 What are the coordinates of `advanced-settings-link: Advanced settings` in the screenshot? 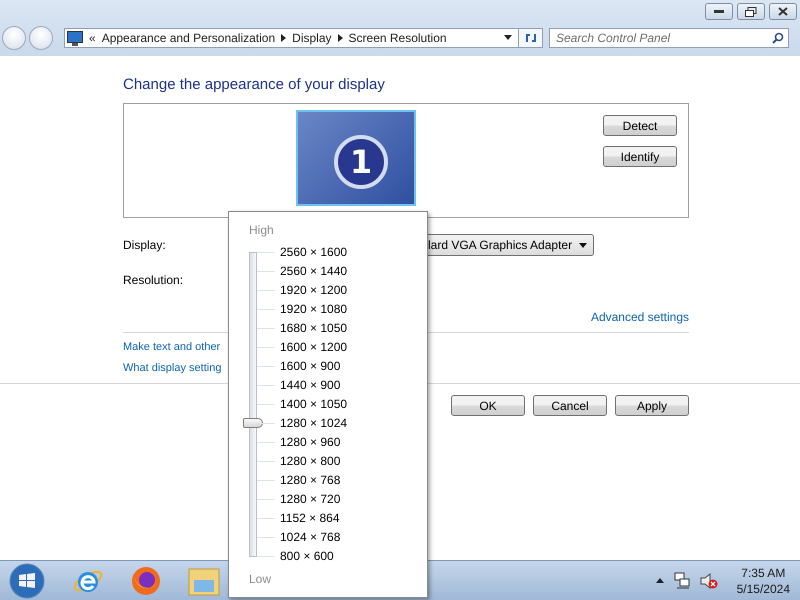 It's located at (639, 317).